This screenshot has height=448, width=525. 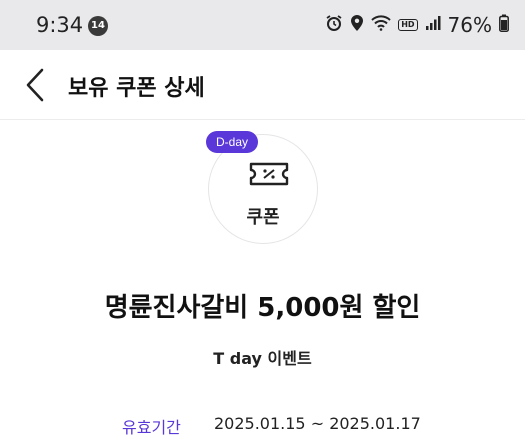 What do you see at coordinates (504, 25) in the screenshot?
I see `battery-icon` at bounding box center [504, 25].